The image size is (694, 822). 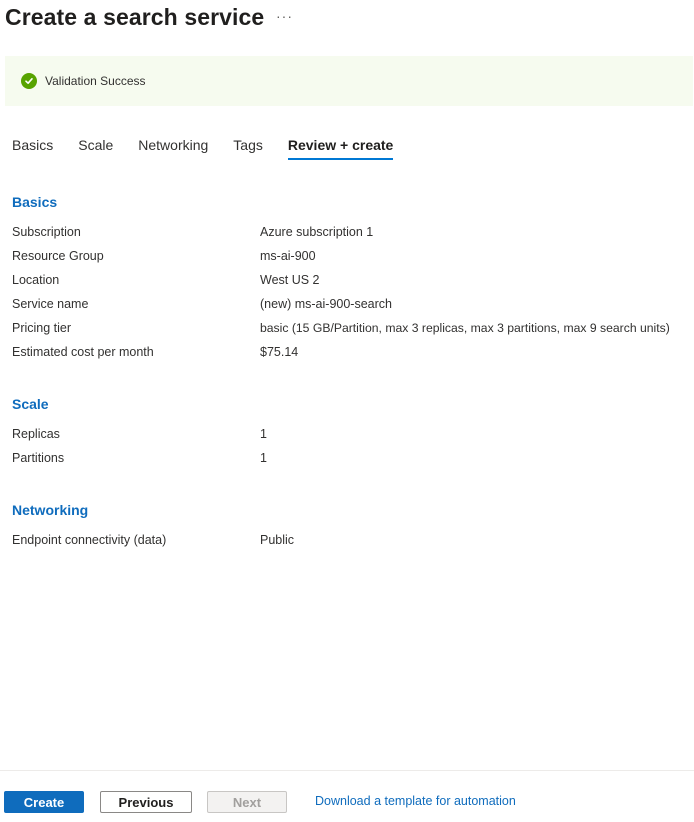 I want to click on row-label: Service name, so click(x=50, y=304).